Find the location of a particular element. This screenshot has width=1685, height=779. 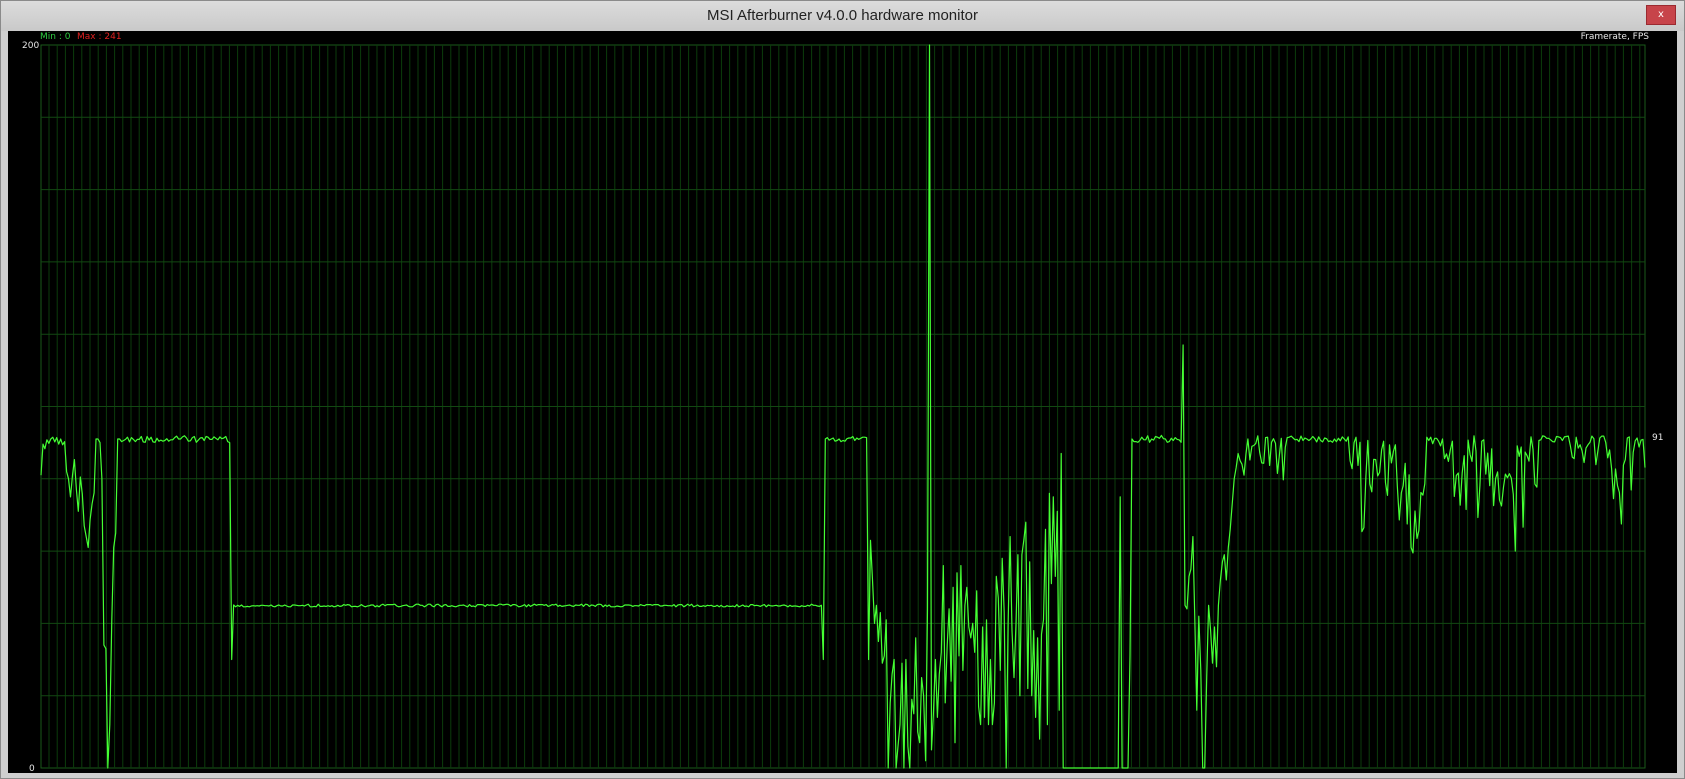

y-axis-min-label: 0 is located at coordinates (32, 769).